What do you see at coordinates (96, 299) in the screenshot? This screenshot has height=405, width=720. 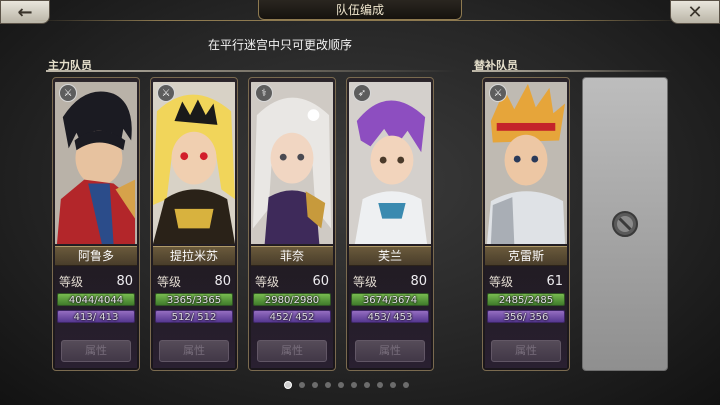 I see `hp-bar: 4044/4044` at bounding box center [96, 299].